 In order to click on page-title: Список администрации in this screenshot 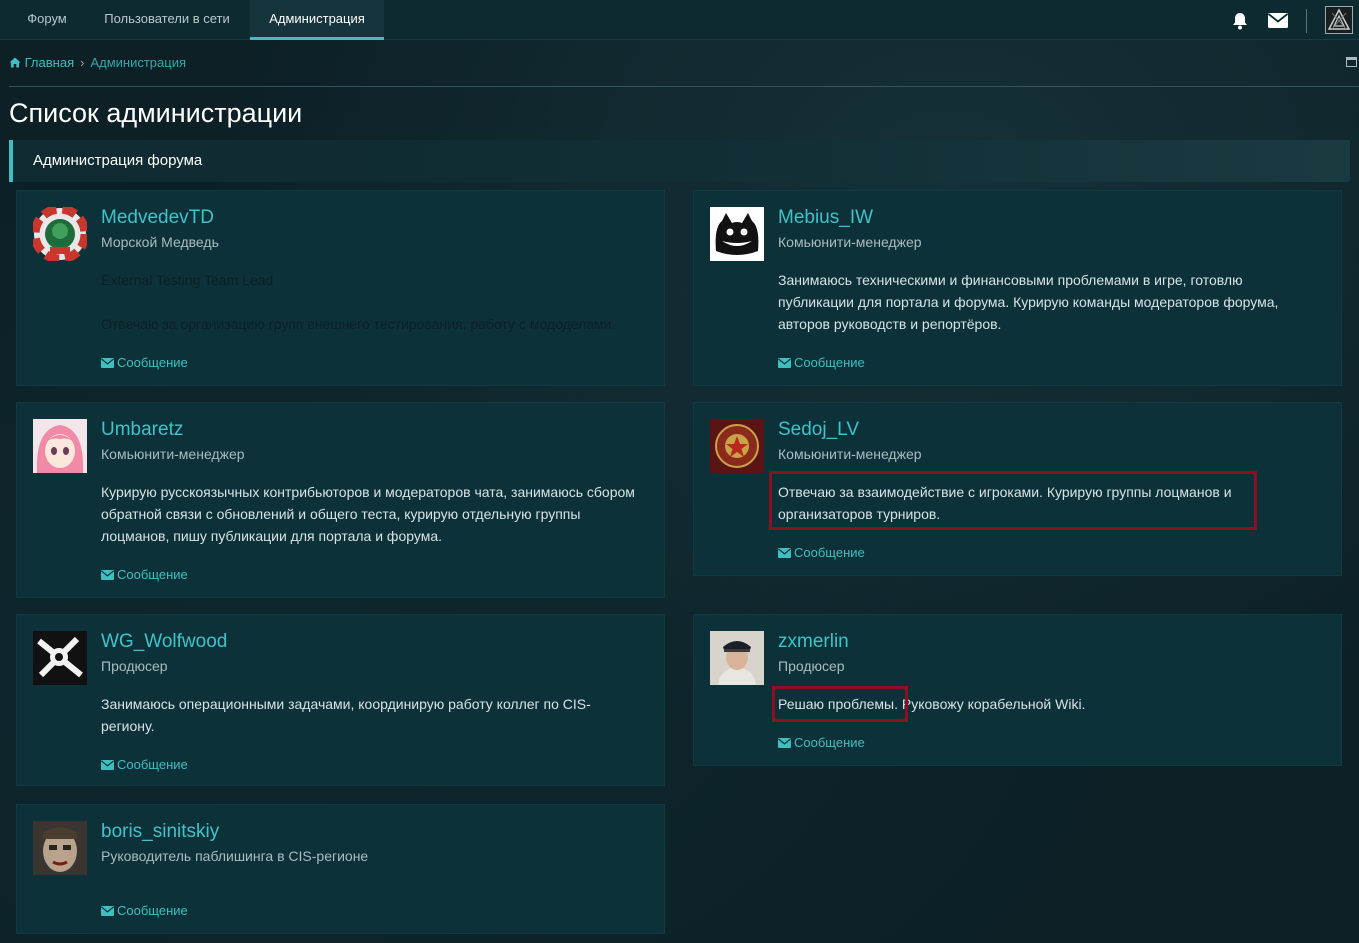, I will do `click(156, 113)`.